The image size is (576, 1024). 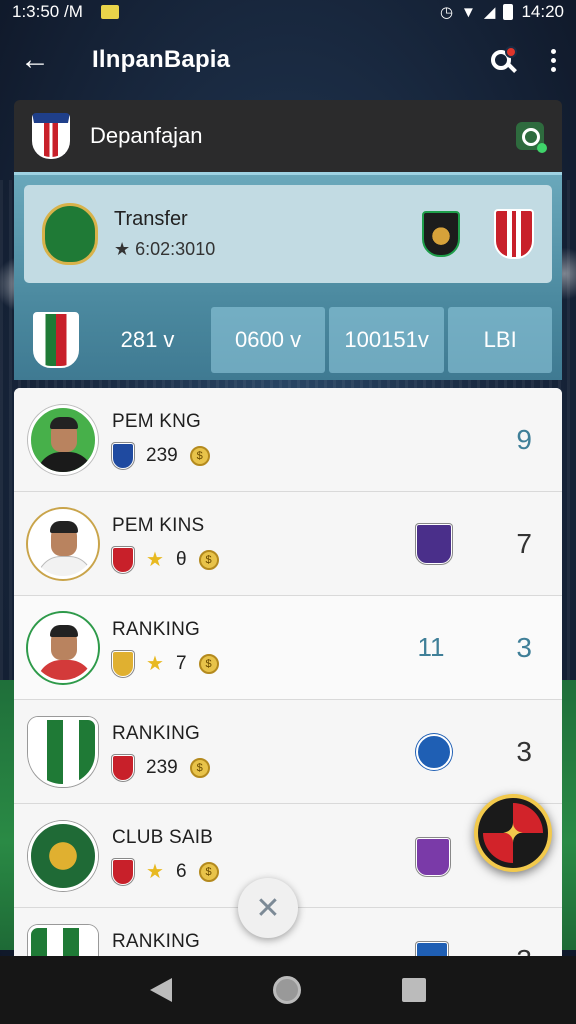 I want to click on pin-icon: ✕, so click(x=268, y=908).